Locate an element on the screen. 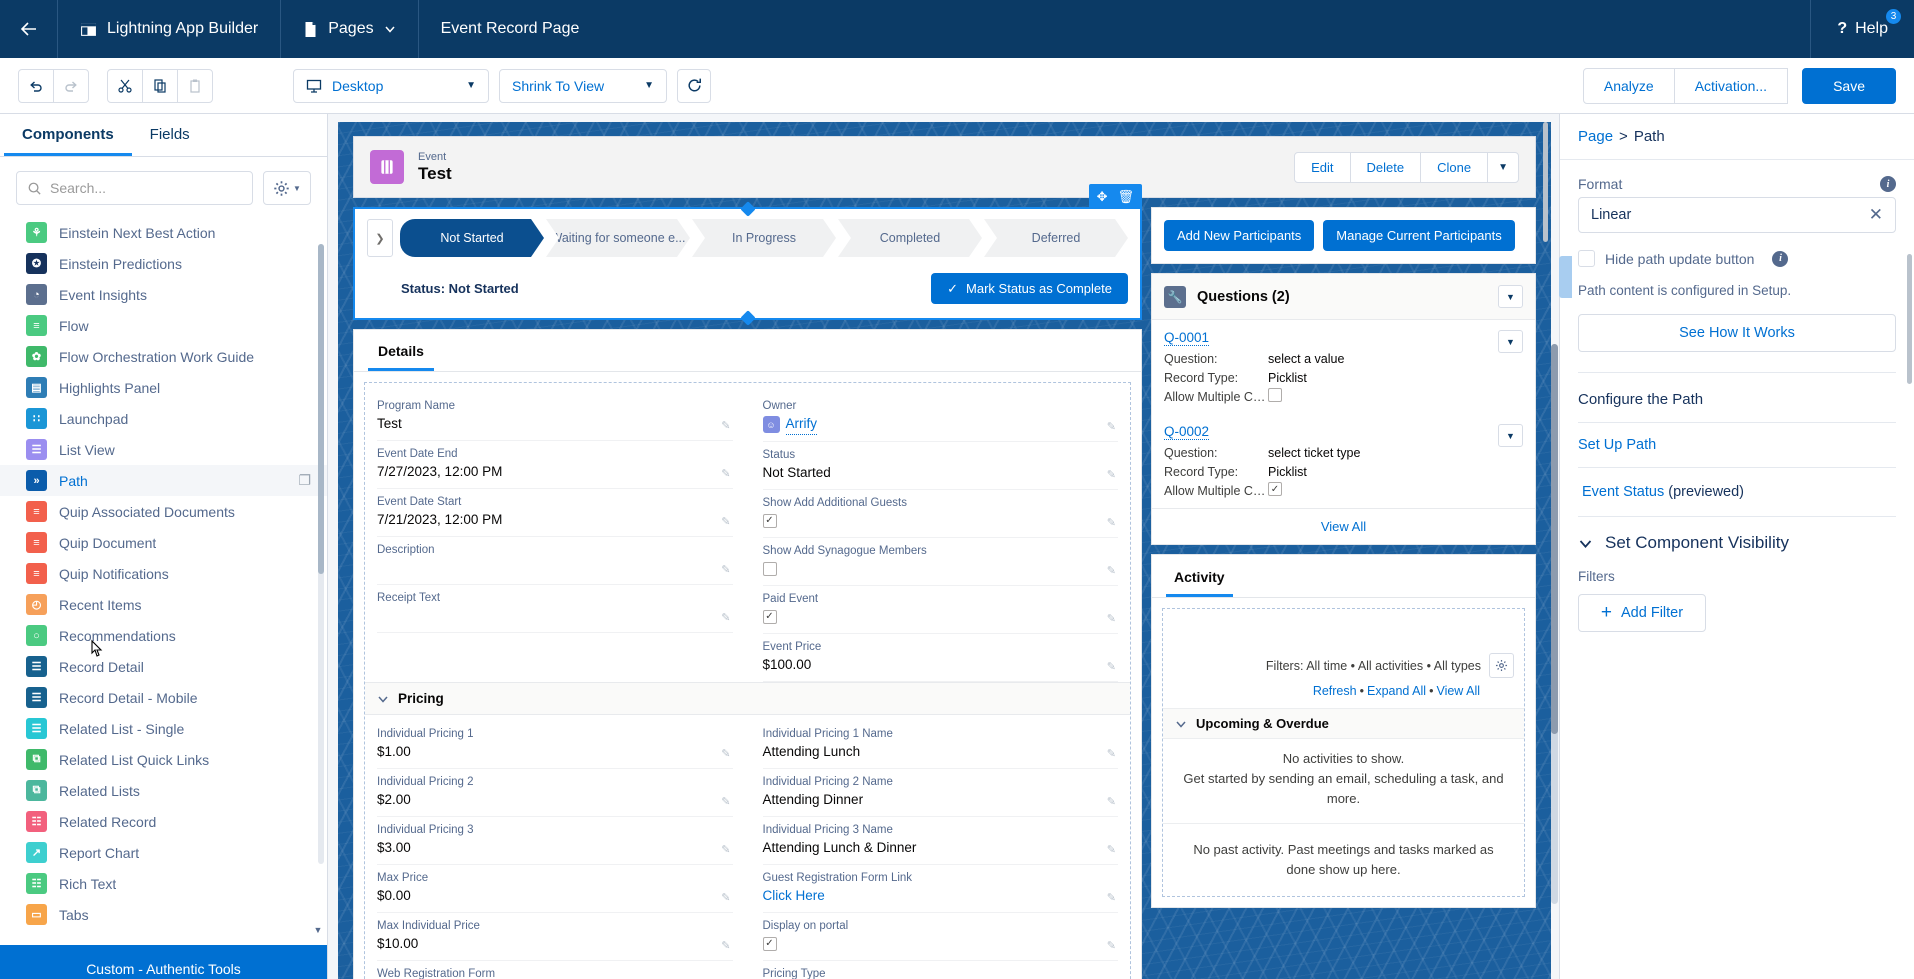 Image resolution: width=1914 pixels, height=979 pixels. activity-refresh-link: Refresh is located at coordinates (1335, 691).